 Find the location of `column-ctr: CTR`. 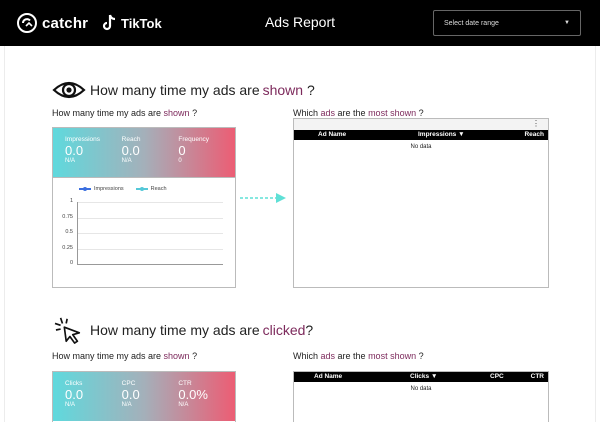

column-ctr: CTR is located at coordinates (537, 376).